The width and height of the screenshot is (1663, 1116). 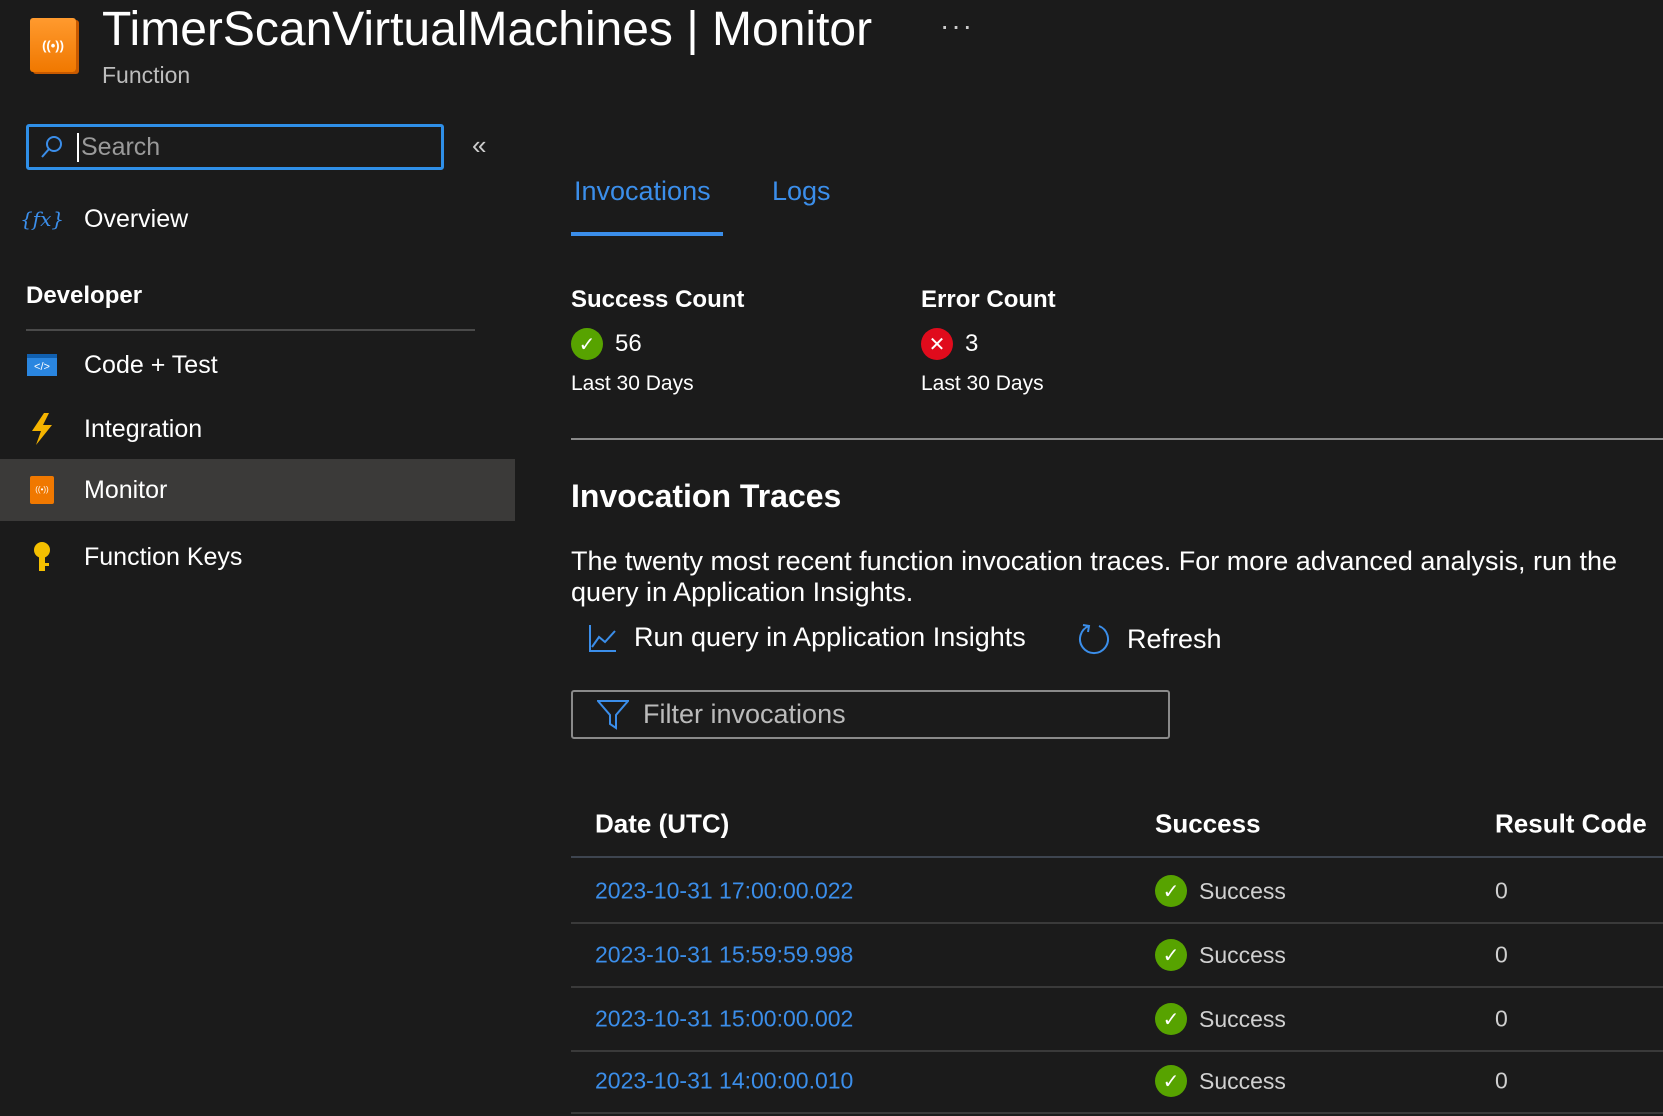 What do you see at coordinates (1117, 956) in the screenshot?
I see `table-row: 2023-10-31 15:59:59.998 ✓ Success 0` at bounding box center [1117, 956].